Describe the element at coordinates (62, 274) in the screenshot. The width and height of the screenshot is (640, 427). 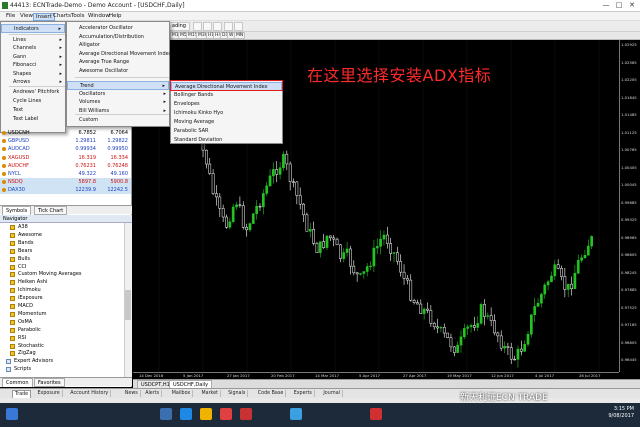
I see `navigator-item: Custom Moving Averages` at that location.